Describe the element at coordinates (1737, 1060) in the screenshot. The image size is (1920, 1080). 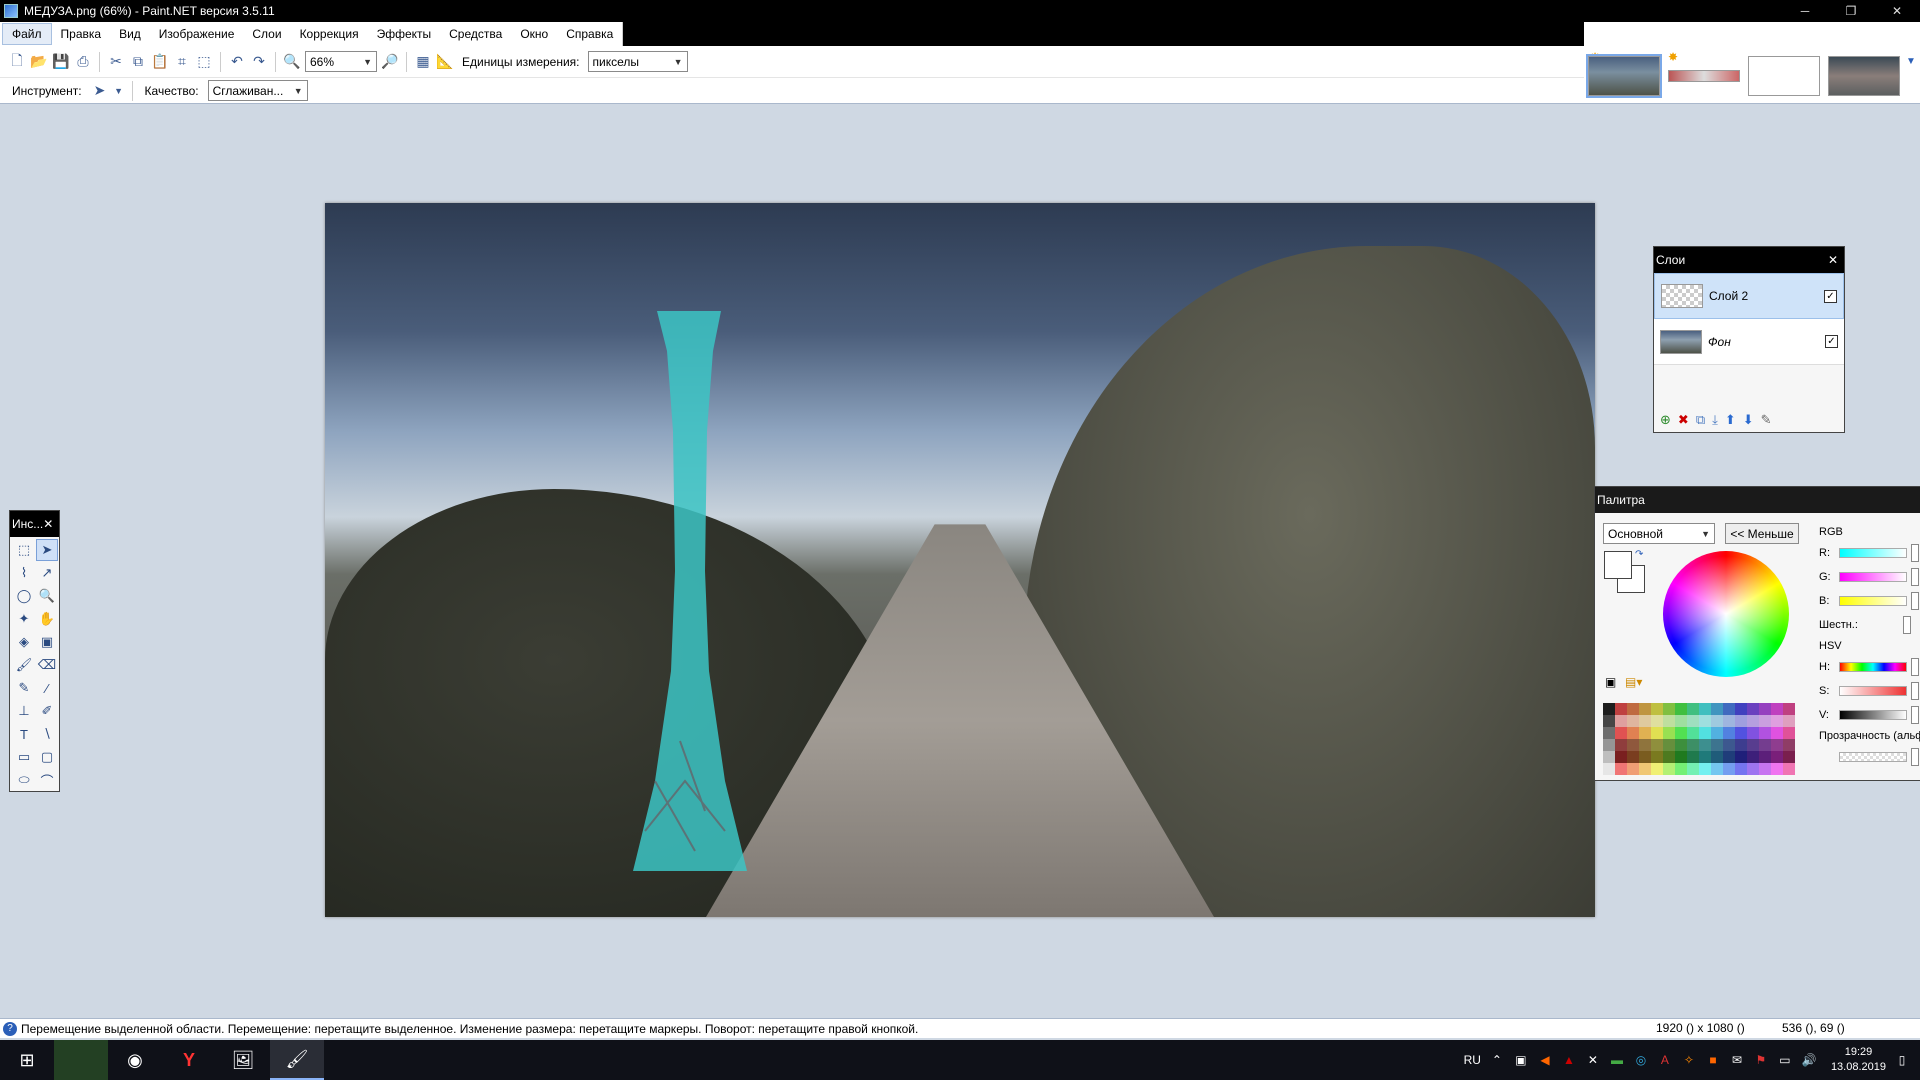
I see `tray-app-icon: ✉` at that location.